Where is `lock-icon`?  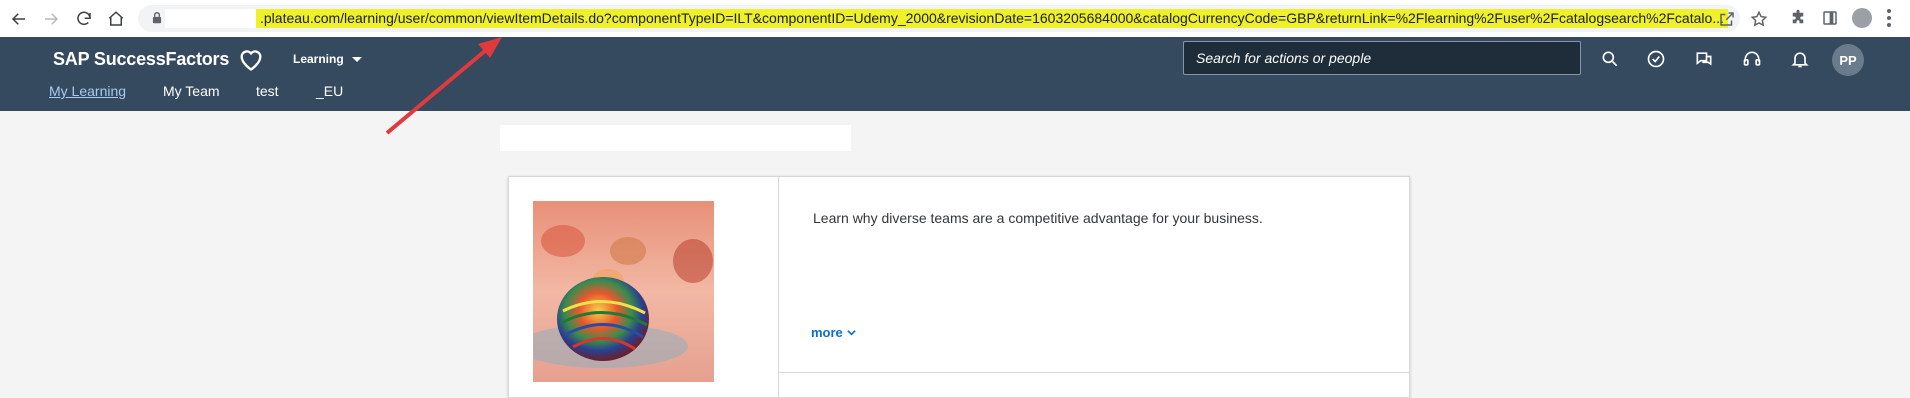
lock-icon is located at coordinates (157, 18).